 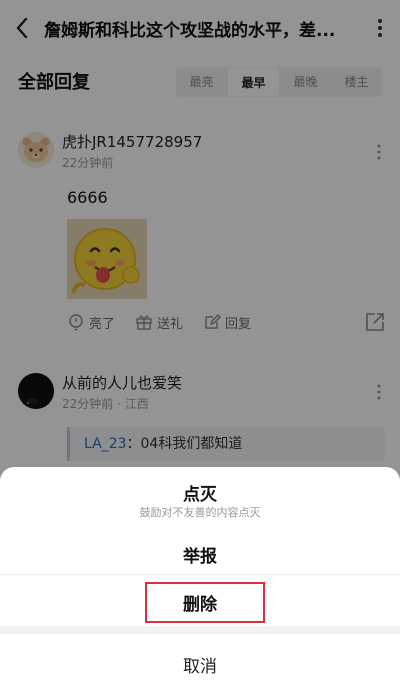 I want to click on divider, so click(x=200, y=574).